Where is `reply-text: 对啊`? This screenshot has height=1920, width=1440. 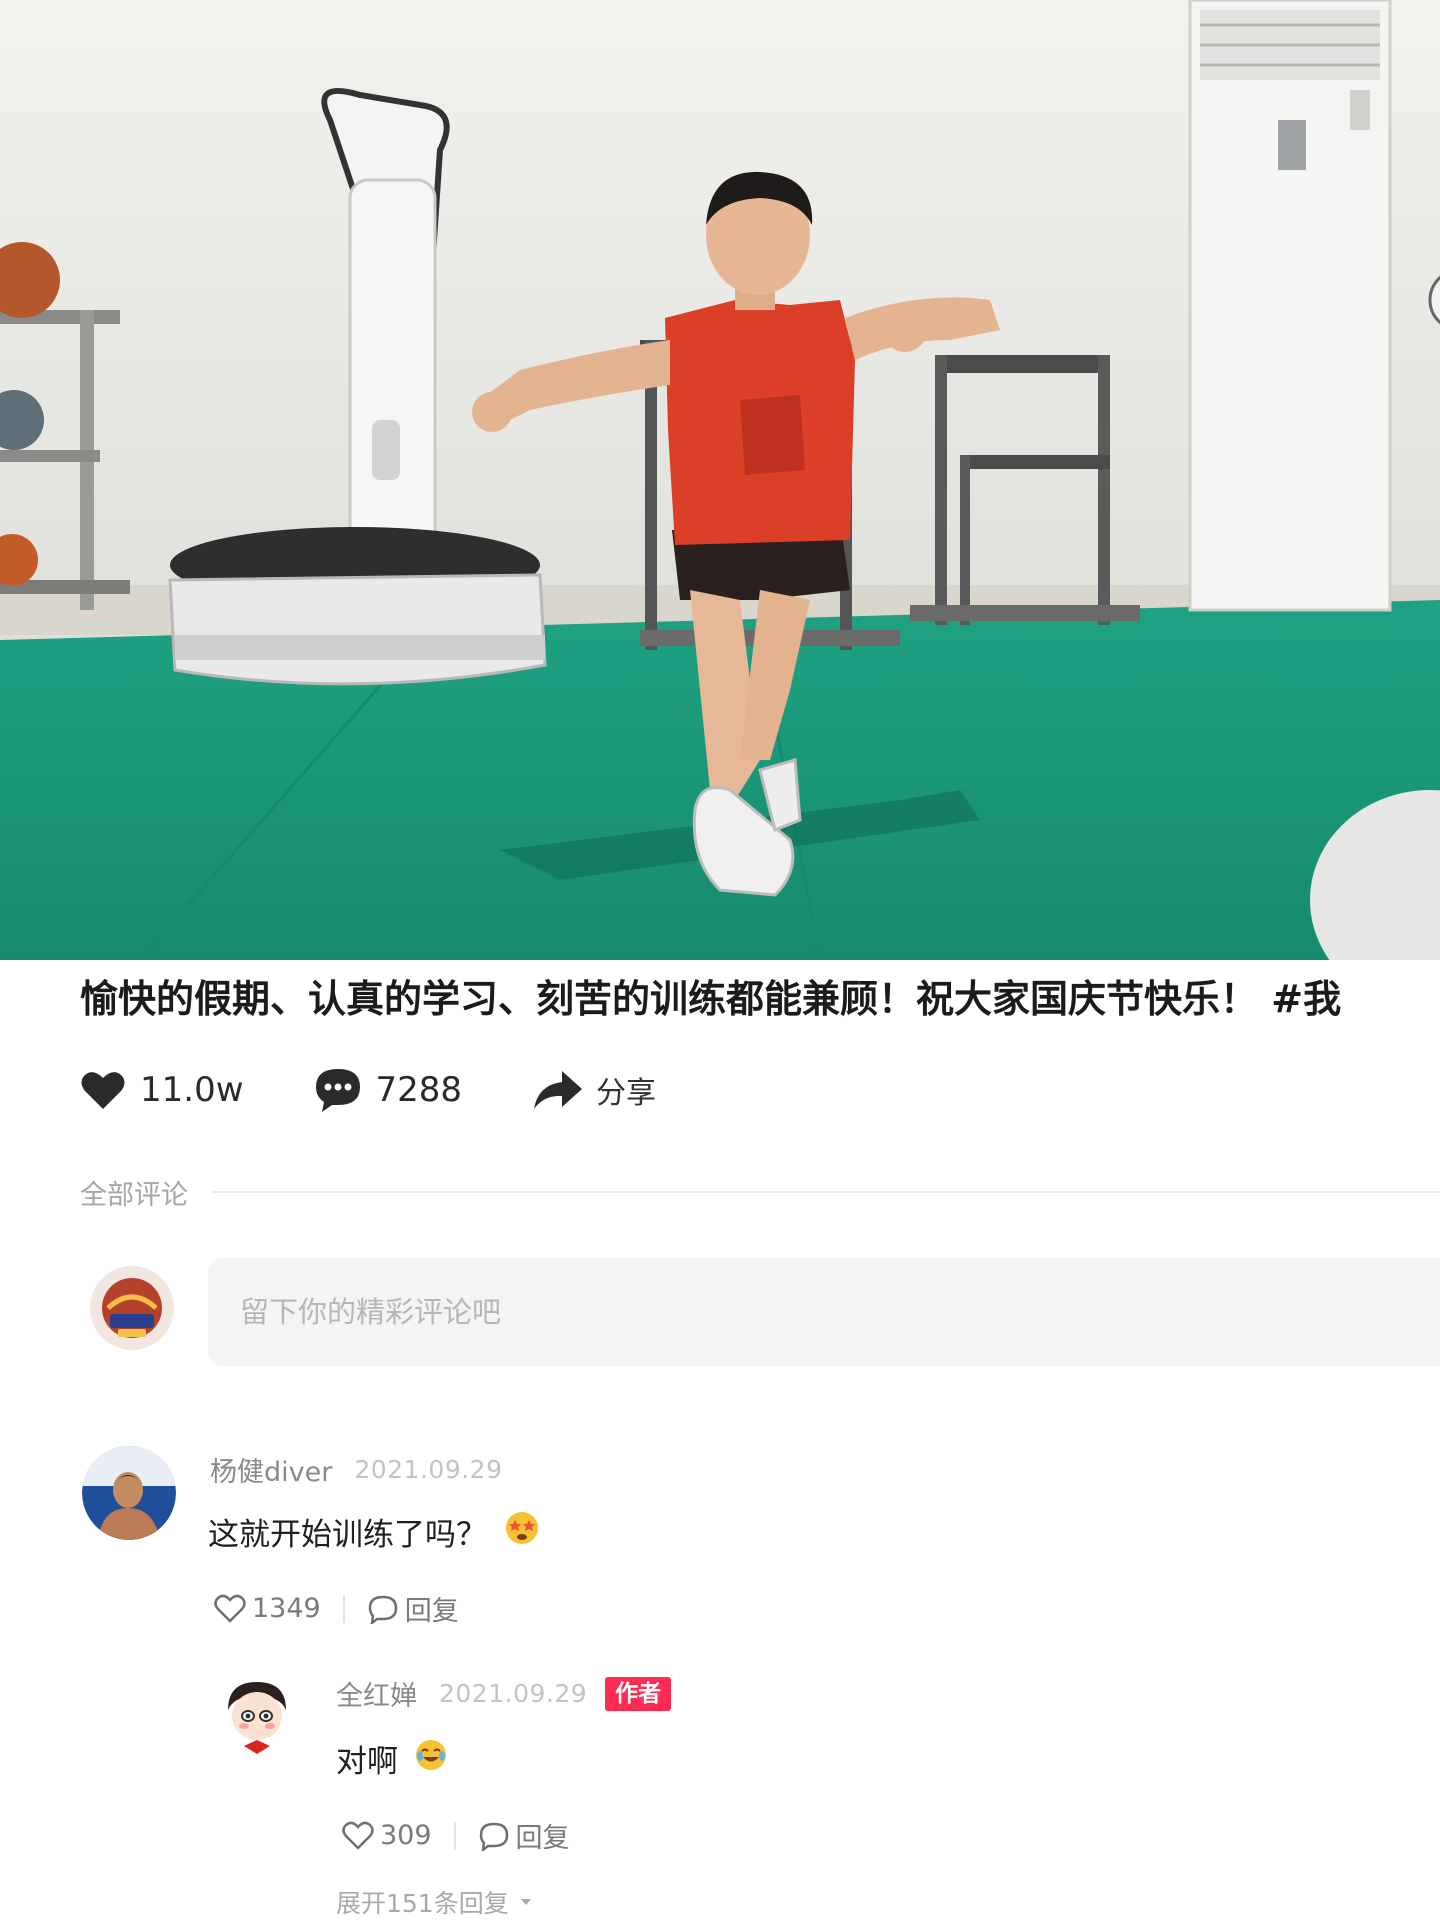
reply-text: 对啊 is located at coordinates (392, 1758).